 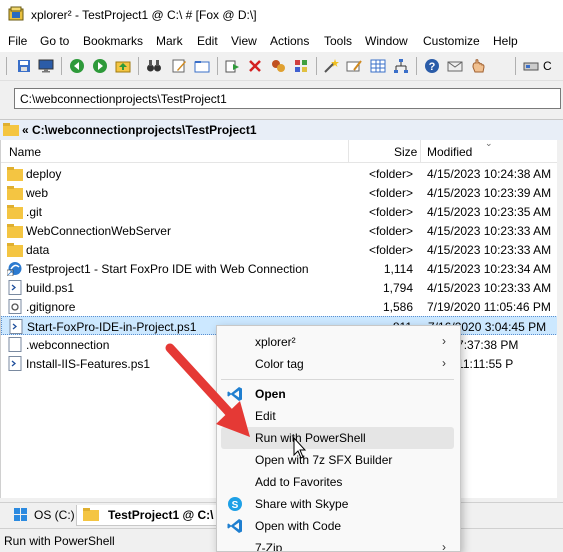 What do you see at coordinates (489, 193) in the screenshot?
I see `file-modified: 4/15/2023 10:23:39 AM` at bounding box center [489, 193].